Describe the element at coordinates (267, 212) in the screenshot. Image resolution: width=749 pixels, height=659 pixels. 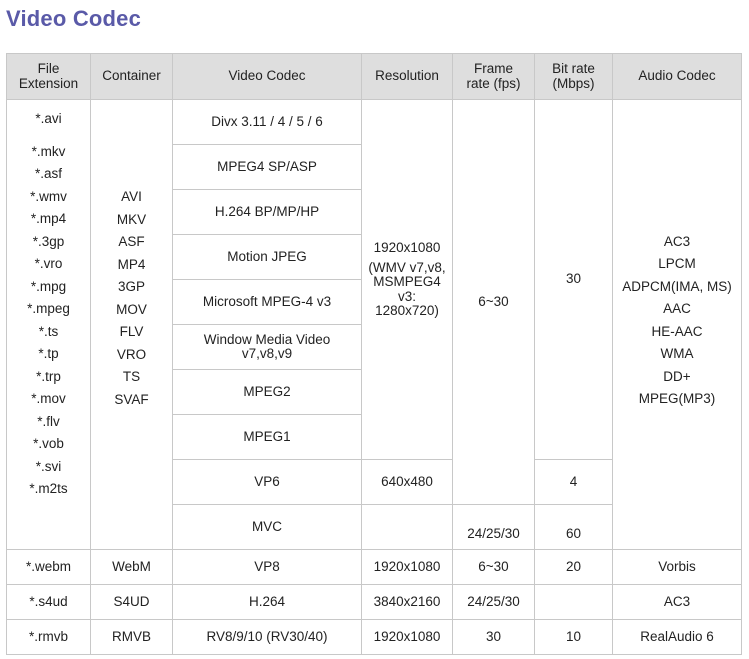
I see `codec-cell: H.264 BP/MP/HP` at that location.